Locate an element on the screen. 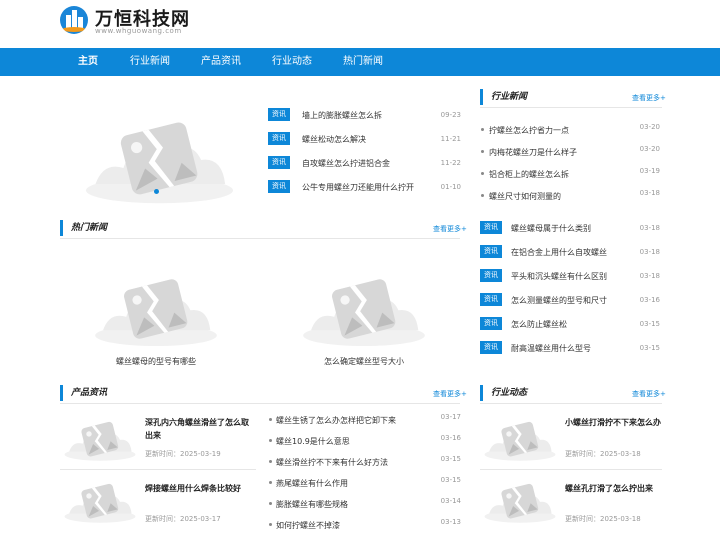 The image size is (720, 540). hot-news-caption: 螺丝螺母的型号有哪些 is located at coordinates (156, 361).